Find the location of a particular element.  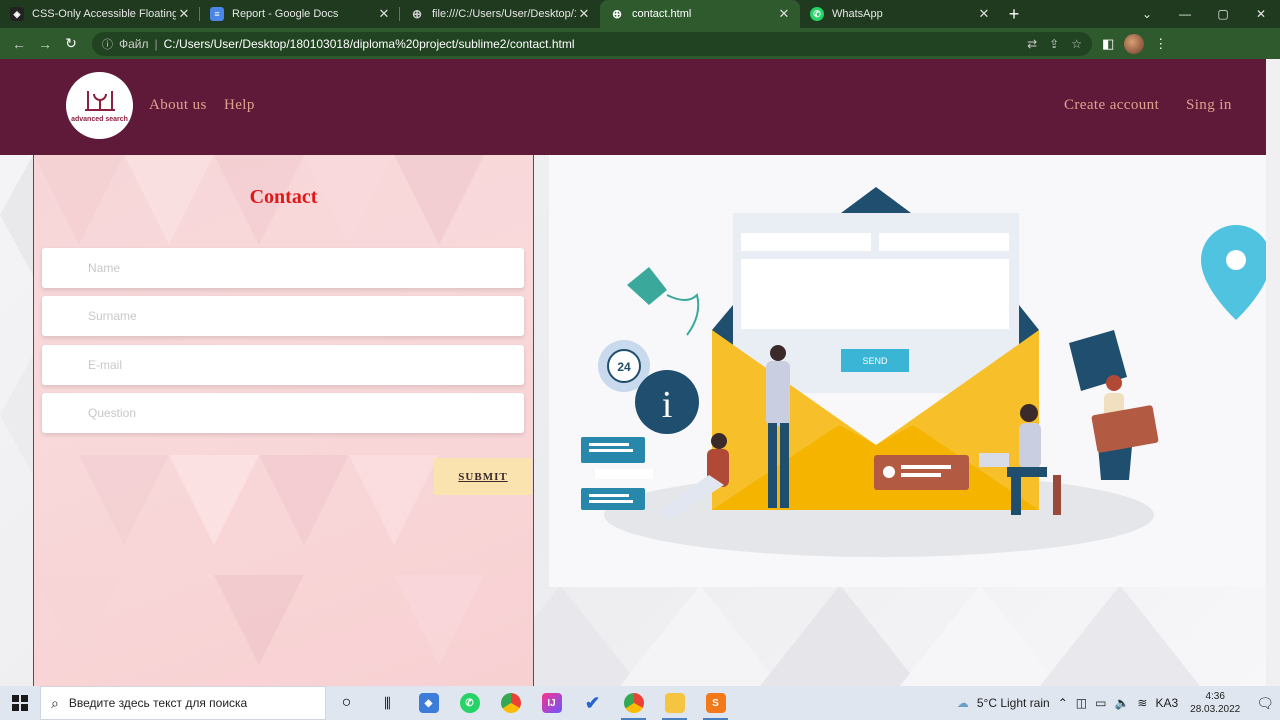

reload-button: ↻ is located at coordinates (71, 44).